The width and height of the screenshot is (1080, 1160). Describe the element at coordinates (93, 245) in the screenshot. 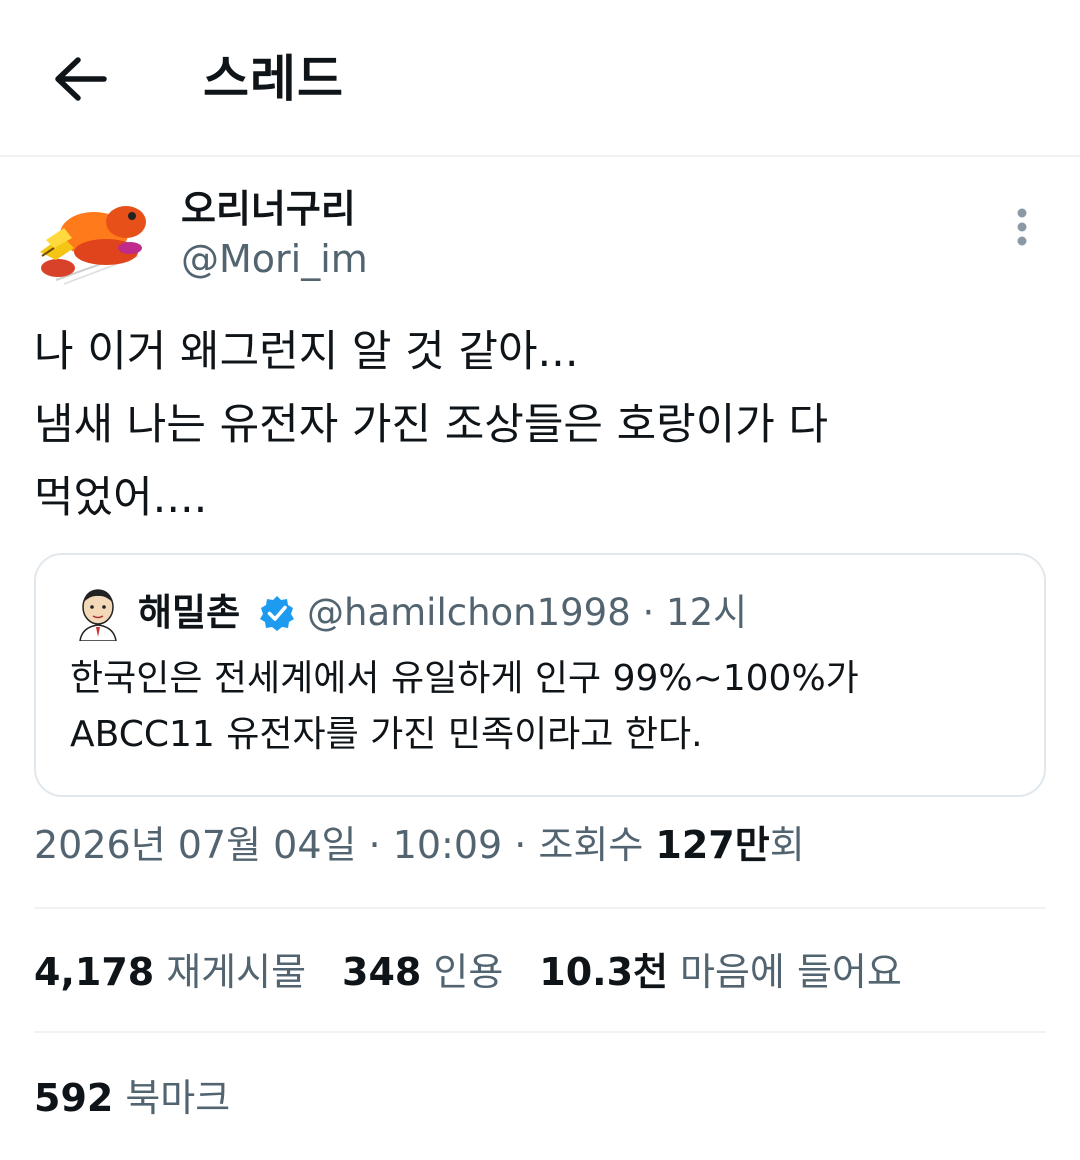

I see `duck-cartoon-avatar-icon` at that location.